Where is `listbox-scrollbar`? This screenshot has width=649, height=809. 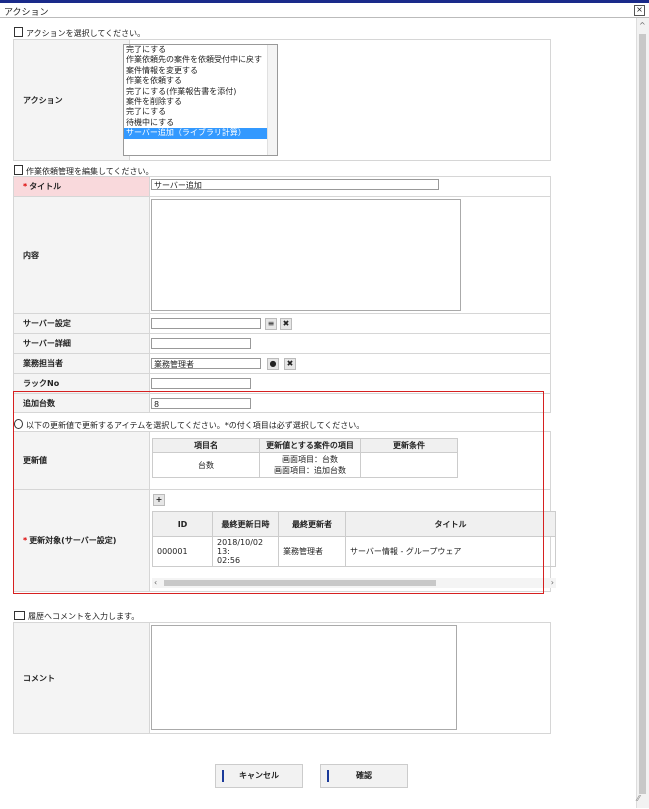
listbox-scrollbar is located at coordinates (272, 100).